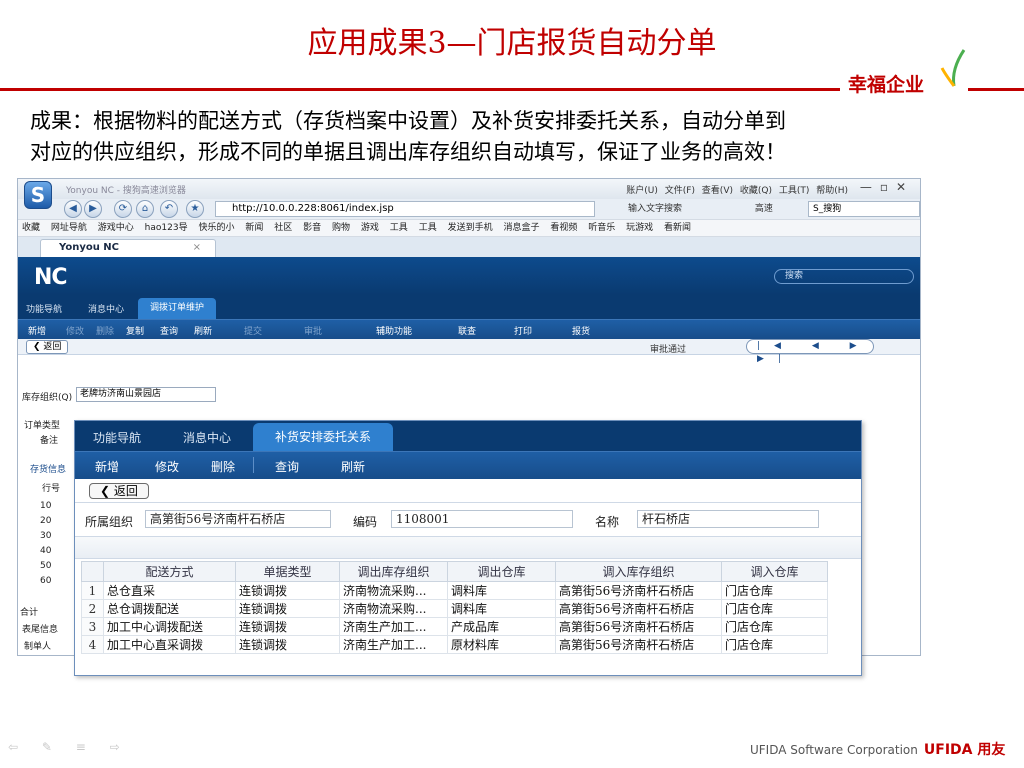 Image resolution: width=1024 pixels, height=768 pixels. I want to click on column-header: 调入库存组织, so click(638, 571).